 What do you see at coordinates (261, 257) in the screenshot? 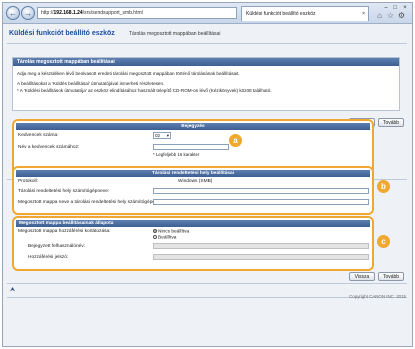
I see `access-password-input` at bounding box center [261, 257].